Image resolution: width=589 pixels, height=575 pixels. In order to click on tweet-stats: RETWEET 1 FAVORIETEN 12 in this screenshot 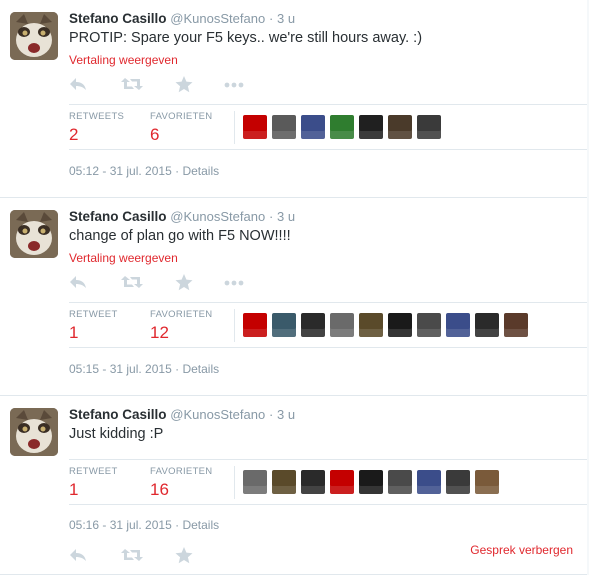, I will do `click(328, 325)`.